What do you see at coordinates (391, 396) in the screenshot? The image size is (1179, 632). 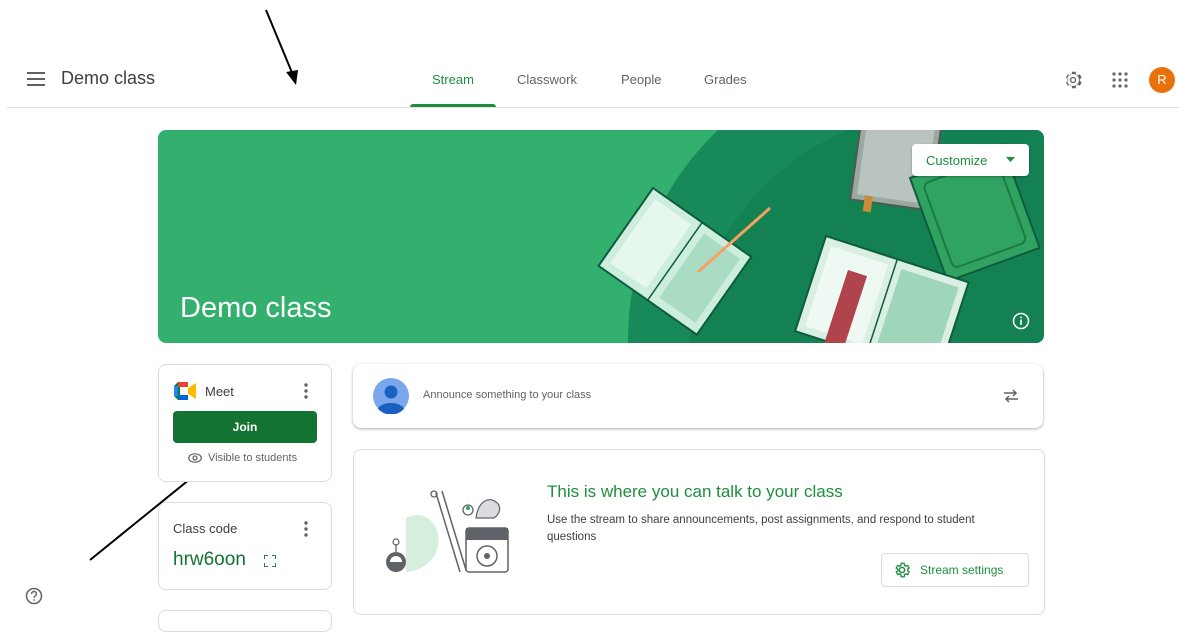 I see `user-avatar` at bounding box center [391, 396].